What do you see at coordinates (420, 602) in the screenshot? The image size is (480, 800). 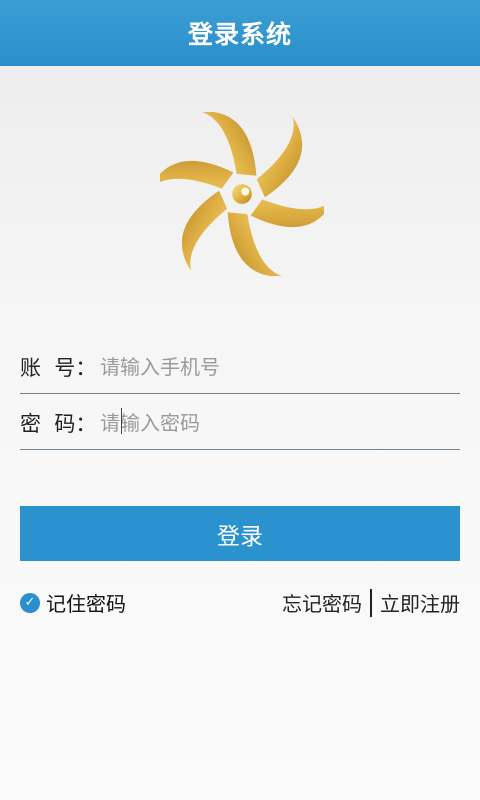 I see `register-link: 立即注册` at bounding box center [420, 602].